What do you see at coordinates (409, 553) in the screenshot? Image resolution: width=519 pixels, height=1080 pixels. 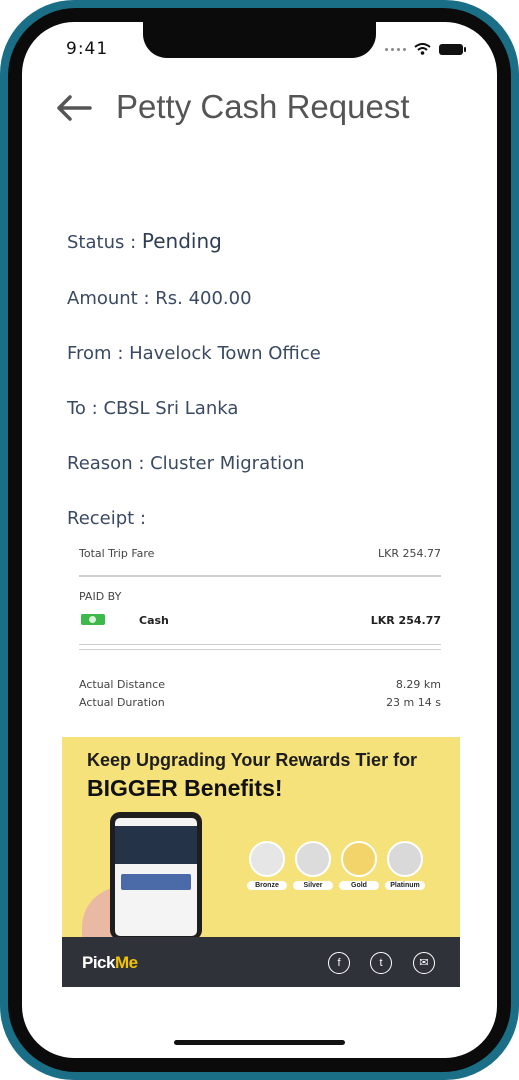 I see `total-fare-value: LKR 254.77` at bounding box center [409, 553].